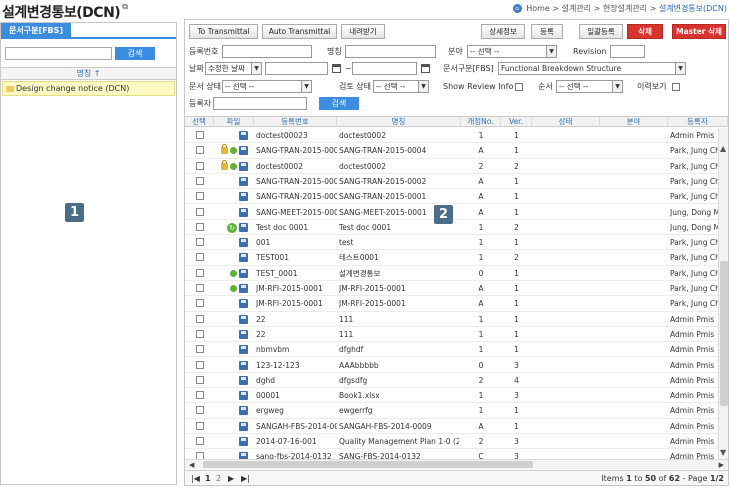 This screenshot has width=731, height=488. I want to click on next-page-icon: ▶, so click(231, 478).